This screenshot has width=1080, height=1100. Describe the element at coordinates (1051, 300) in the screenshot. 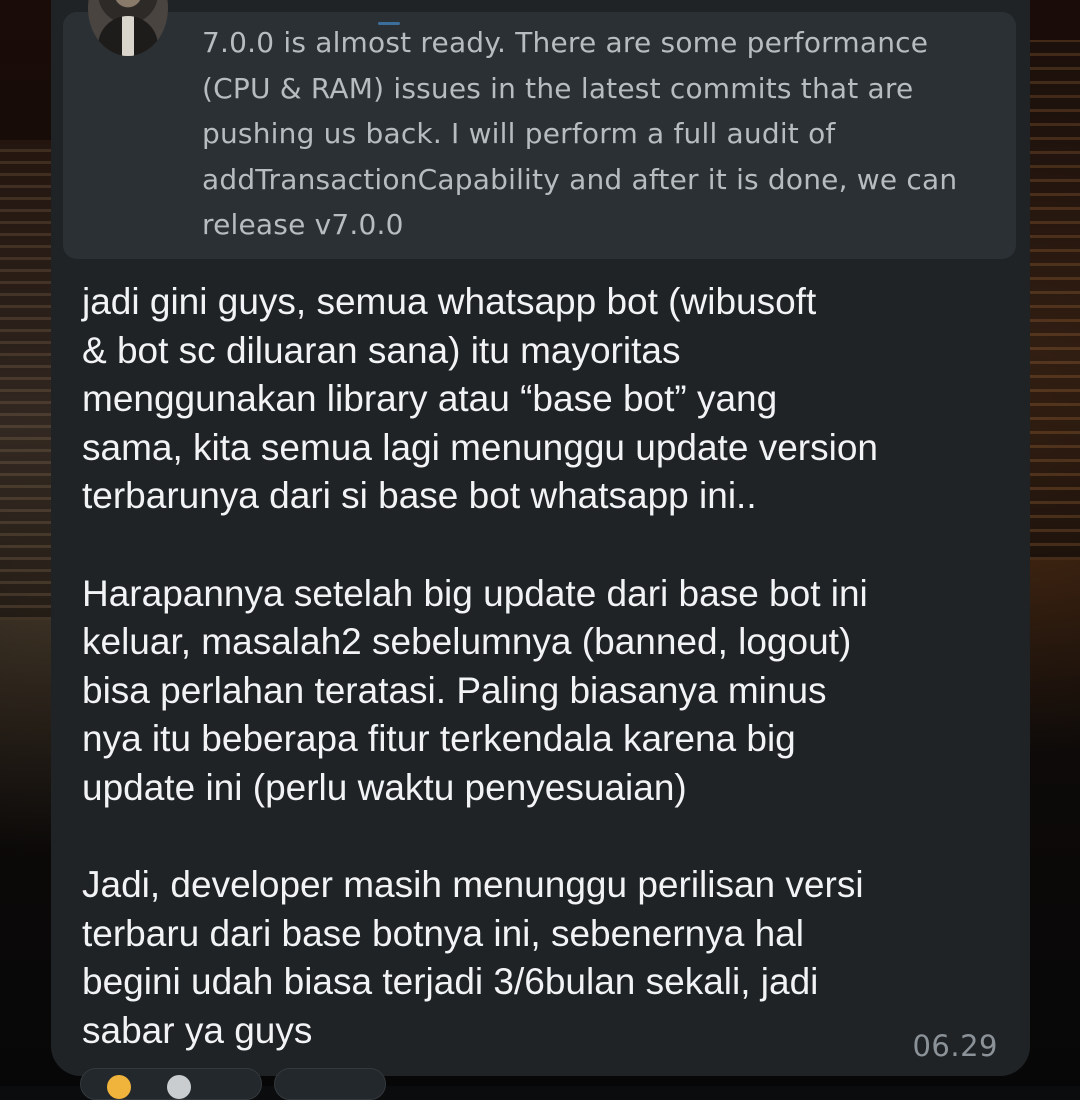

I see `wallpaper-city-right` at that location.